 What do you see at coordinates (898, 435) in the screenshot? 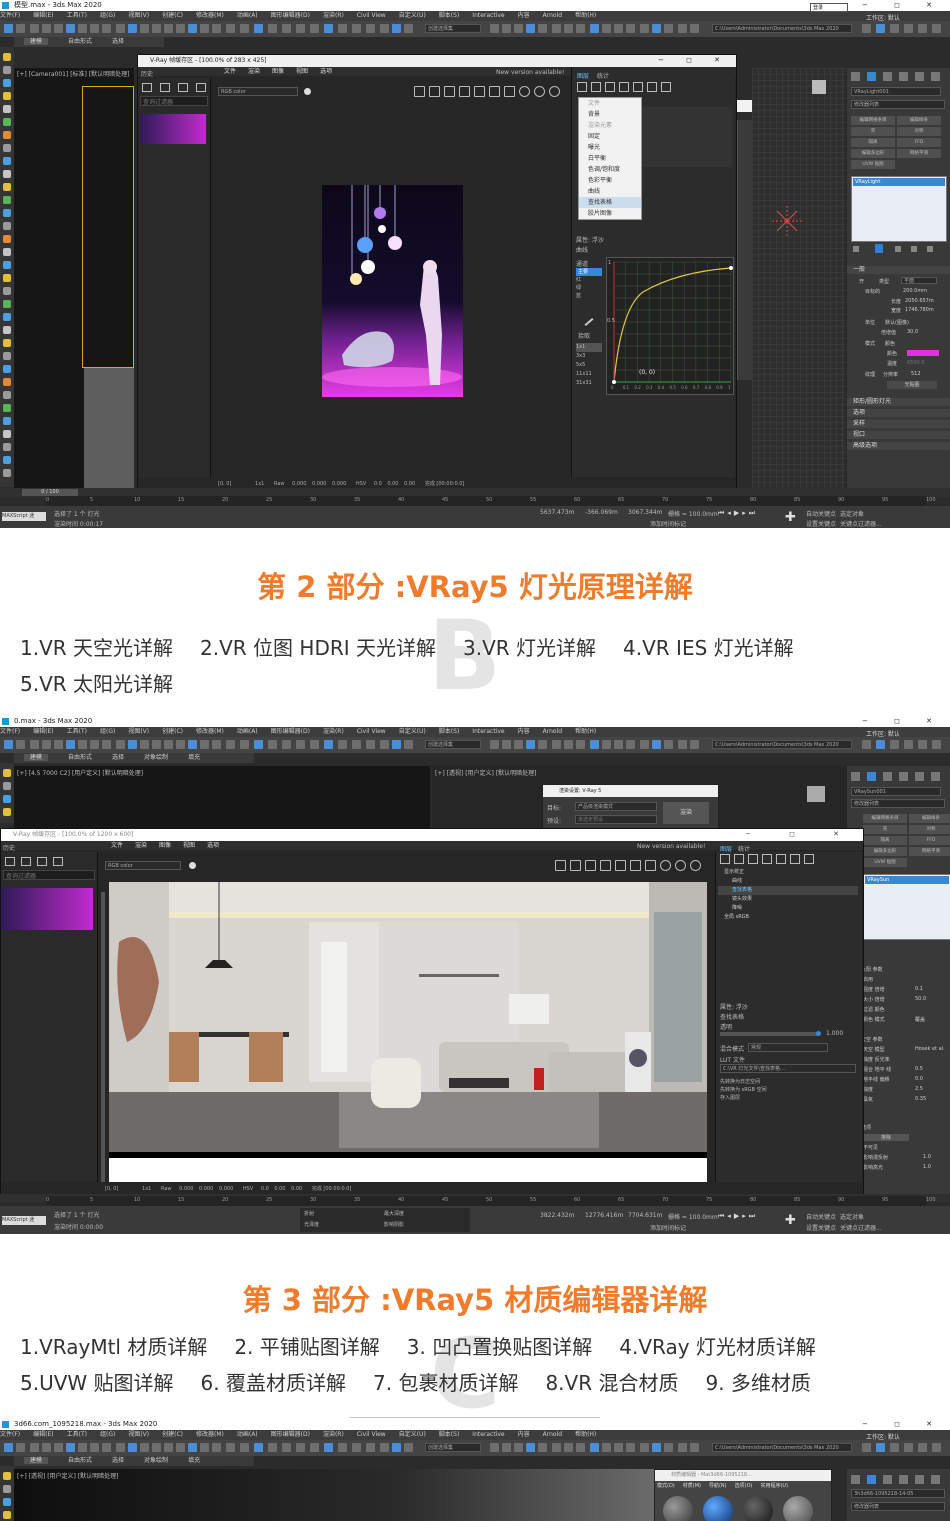
I see `rollout-header: 视口` at bounding box center [898, 435].